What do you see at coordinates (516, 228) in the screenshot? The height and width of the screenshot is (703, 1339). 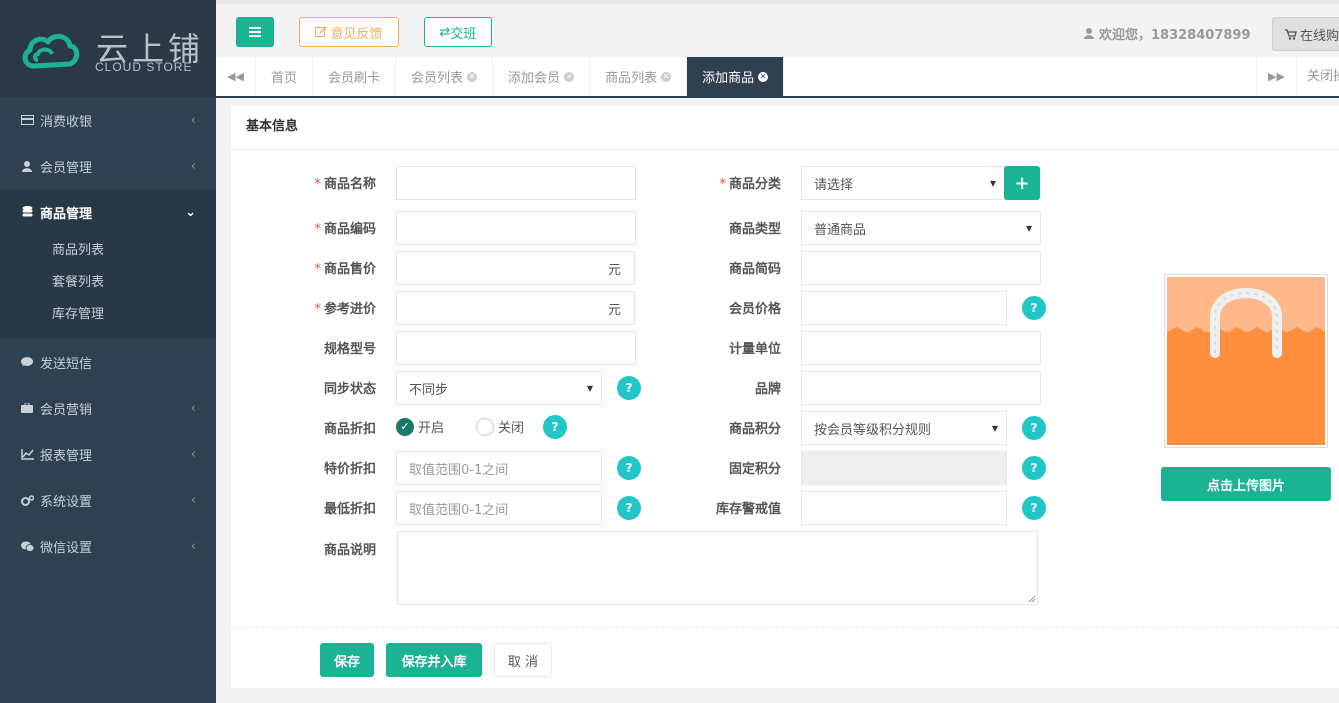 I see `code-input` at bounding box center [516, 228].